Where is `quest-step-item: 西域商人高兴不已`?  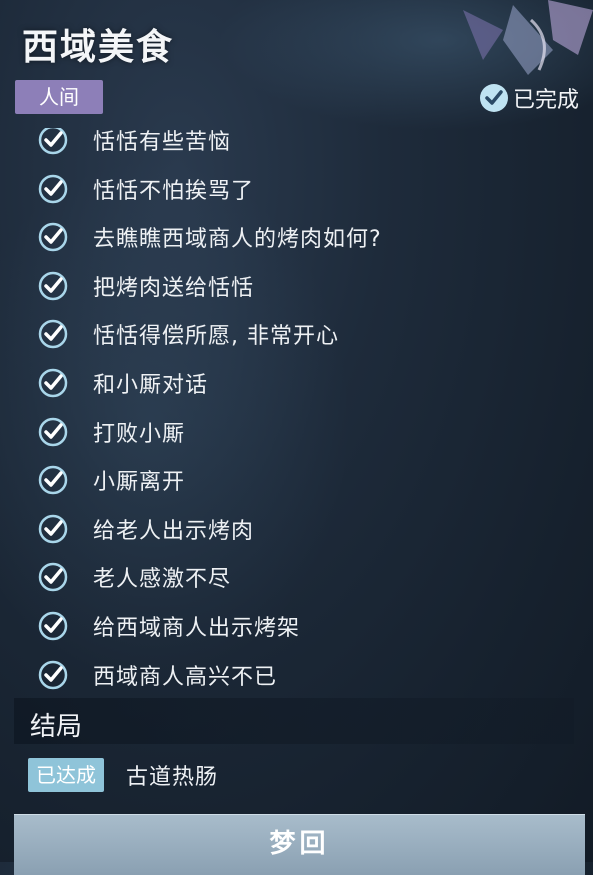
quest-step-item: 西域商人高兴不已 is located at coordinates (157, 674).